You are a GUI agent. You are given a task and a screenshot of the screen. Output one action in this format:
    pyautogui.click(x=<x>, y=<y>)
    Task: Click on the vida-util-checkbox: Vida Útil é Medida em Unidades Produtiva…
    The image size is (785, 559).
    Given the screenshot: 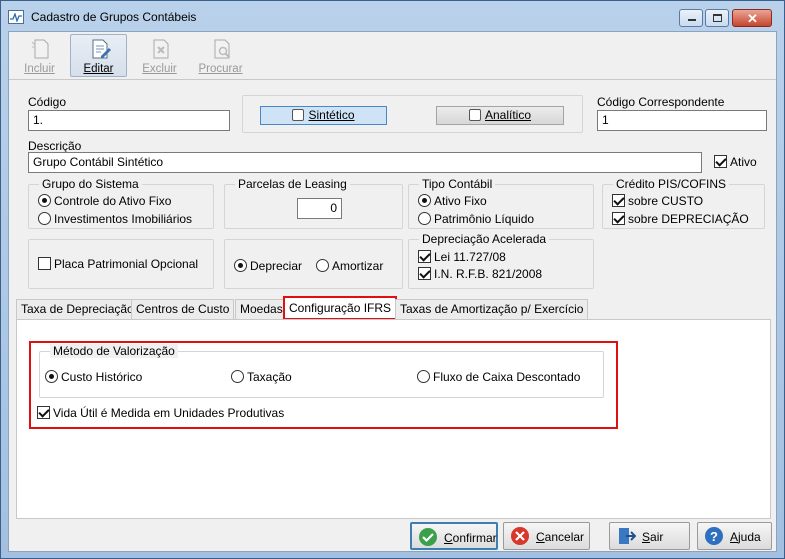 What is the action you would take?
    pyautogui.click(x=160, y=413)
    